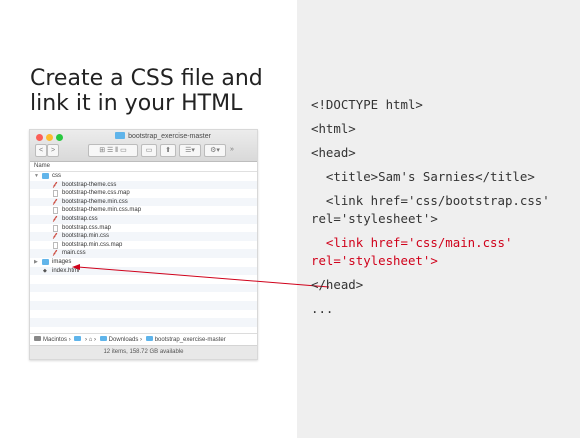 Image resolution: width=580 pixels, height=438 pixels. Describe the element at coordinates (333, 128) in the screenshot. I see `code-line: <html>` at that location.